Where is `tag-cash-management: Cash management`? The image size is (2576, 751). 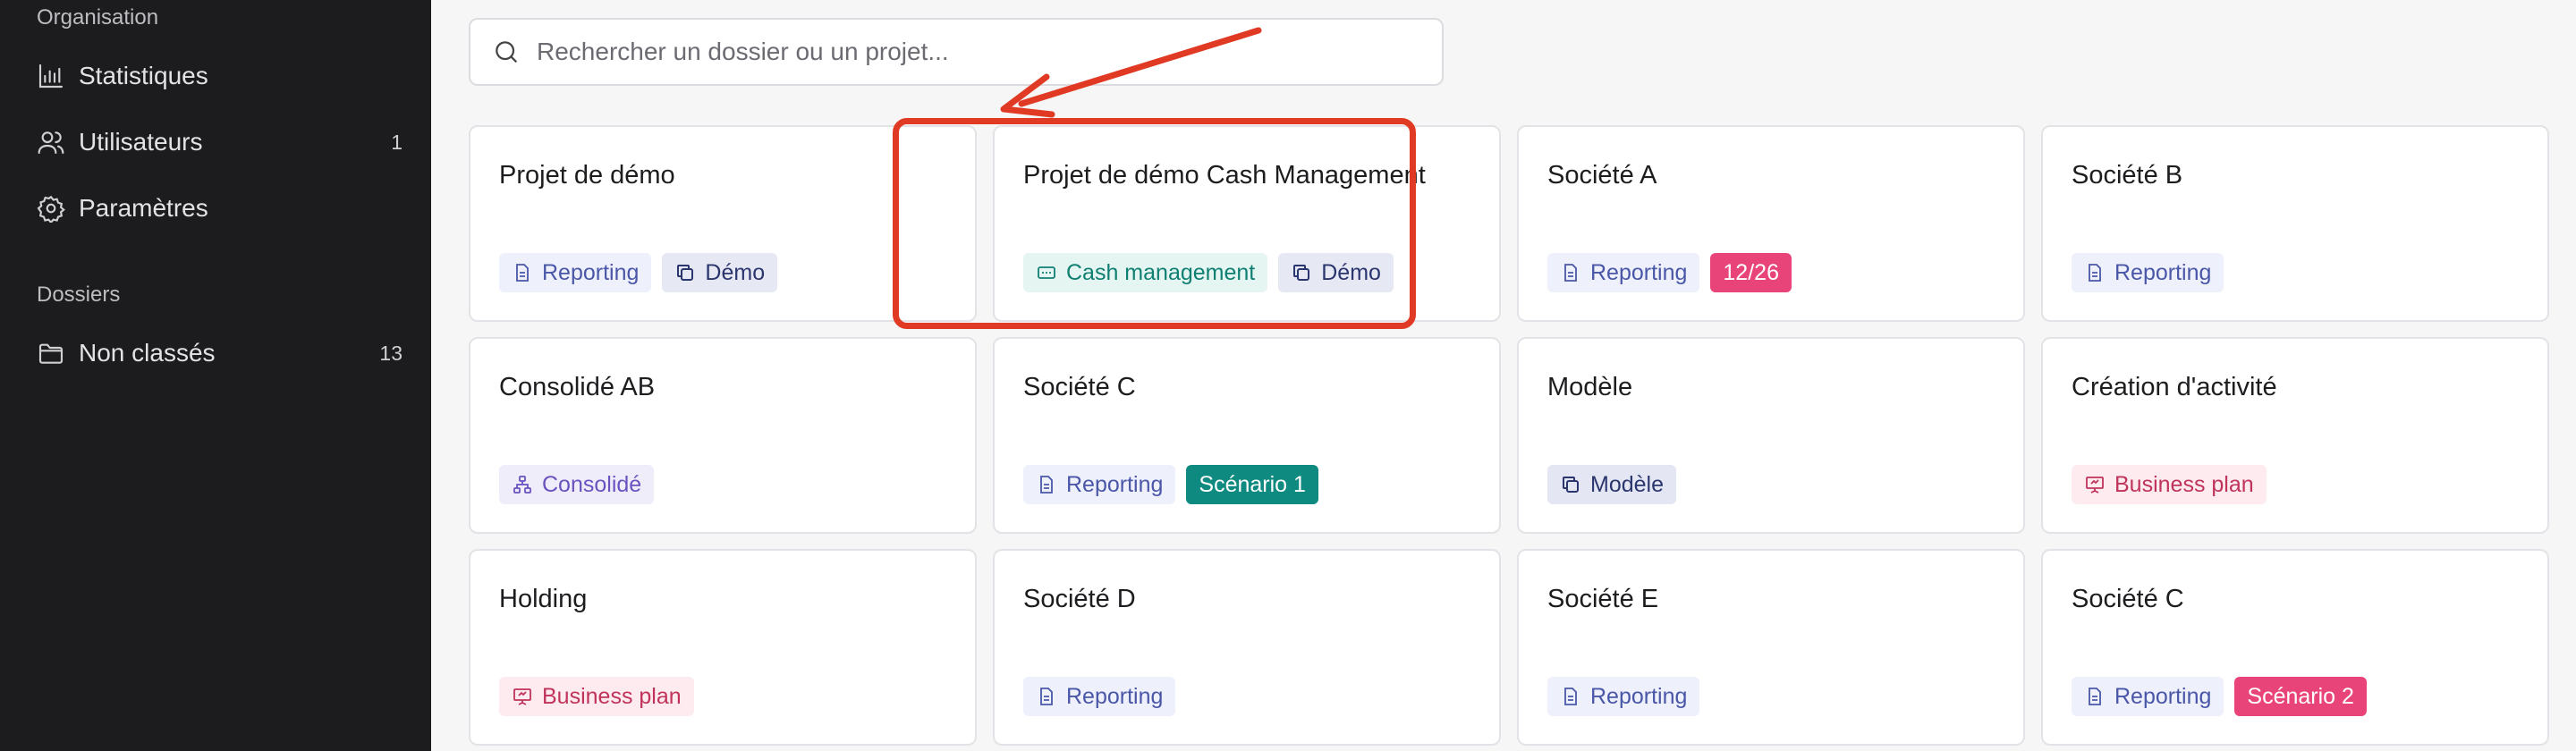
tag-cash-management: Cash management is located at coordinates (1145, 273).